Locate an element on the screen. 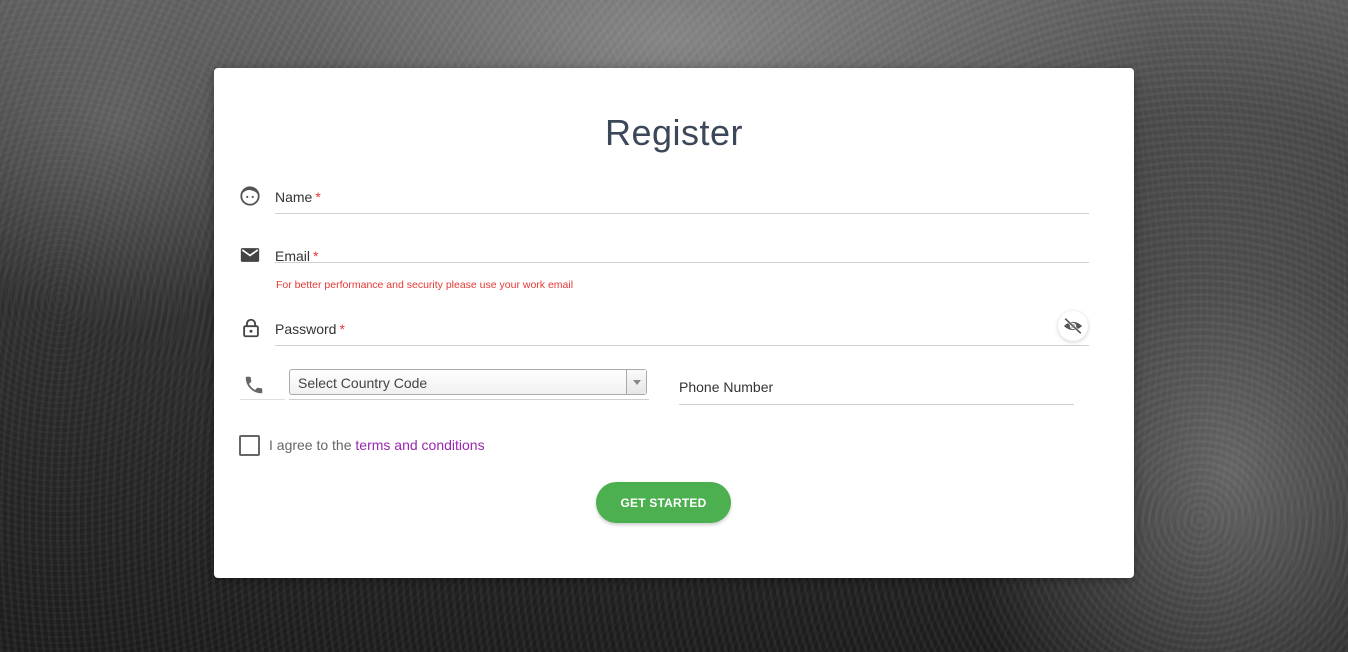 The height and width of the screenshot is (652, 1348). password-underline is located at coordinates (682, 345).